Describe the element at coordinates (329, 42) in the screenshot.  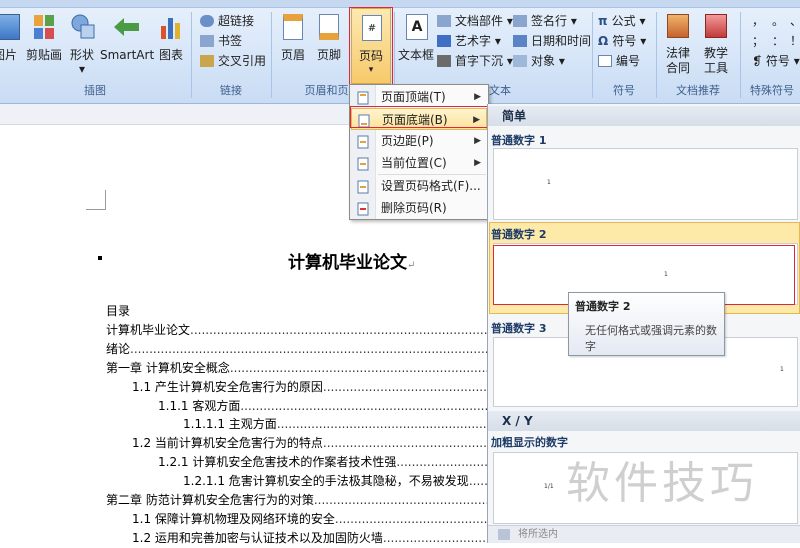
I see `footer-button: 页脚` at that location.